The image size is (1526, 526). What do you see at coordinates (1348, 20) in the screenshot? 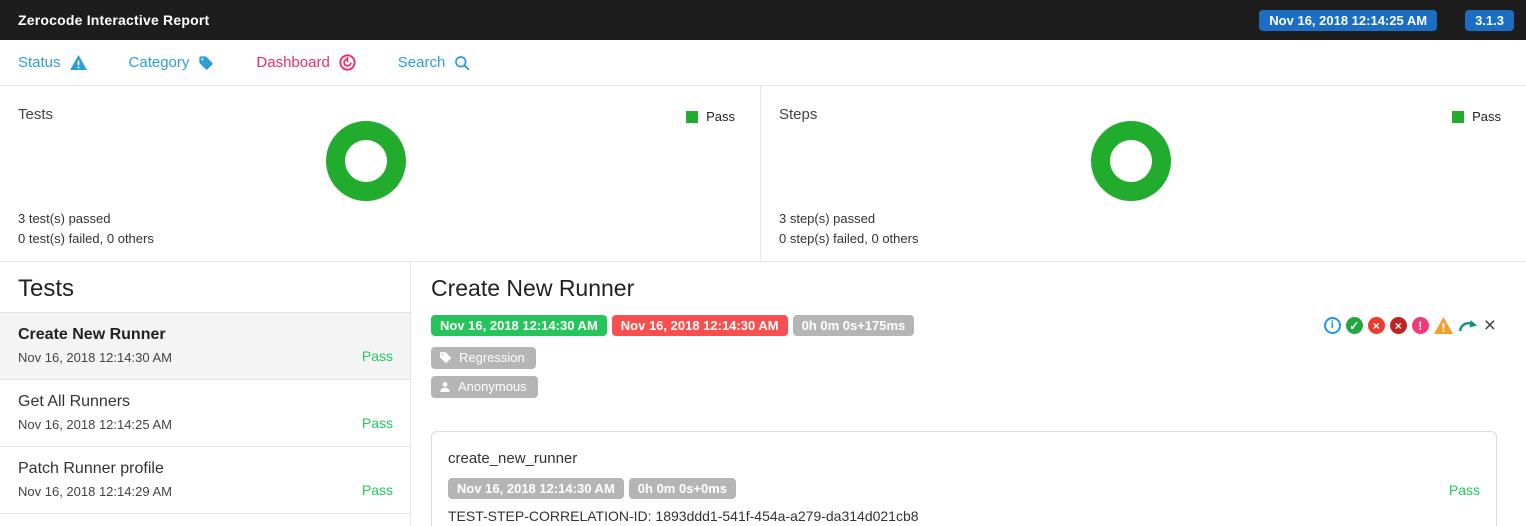
I see `report-timestamp-badge: Nov 16, 2018 12:14:25 AM` at bounding box center [1348, 20].